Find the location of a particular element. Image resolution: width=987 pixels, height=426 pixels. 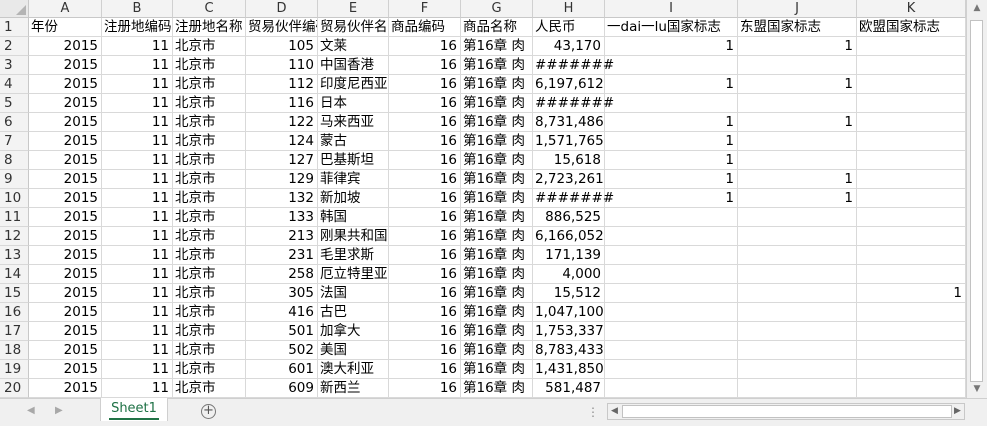

data-cell: 213 is located at coordinates (282, 236).